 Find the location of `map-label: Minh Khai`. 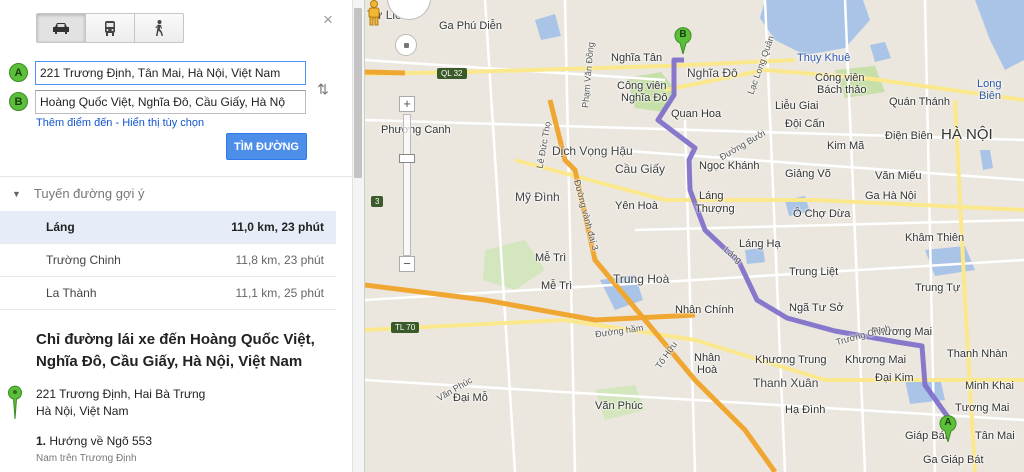

map-label: Minh Khai is located at coordinates (989, 386).